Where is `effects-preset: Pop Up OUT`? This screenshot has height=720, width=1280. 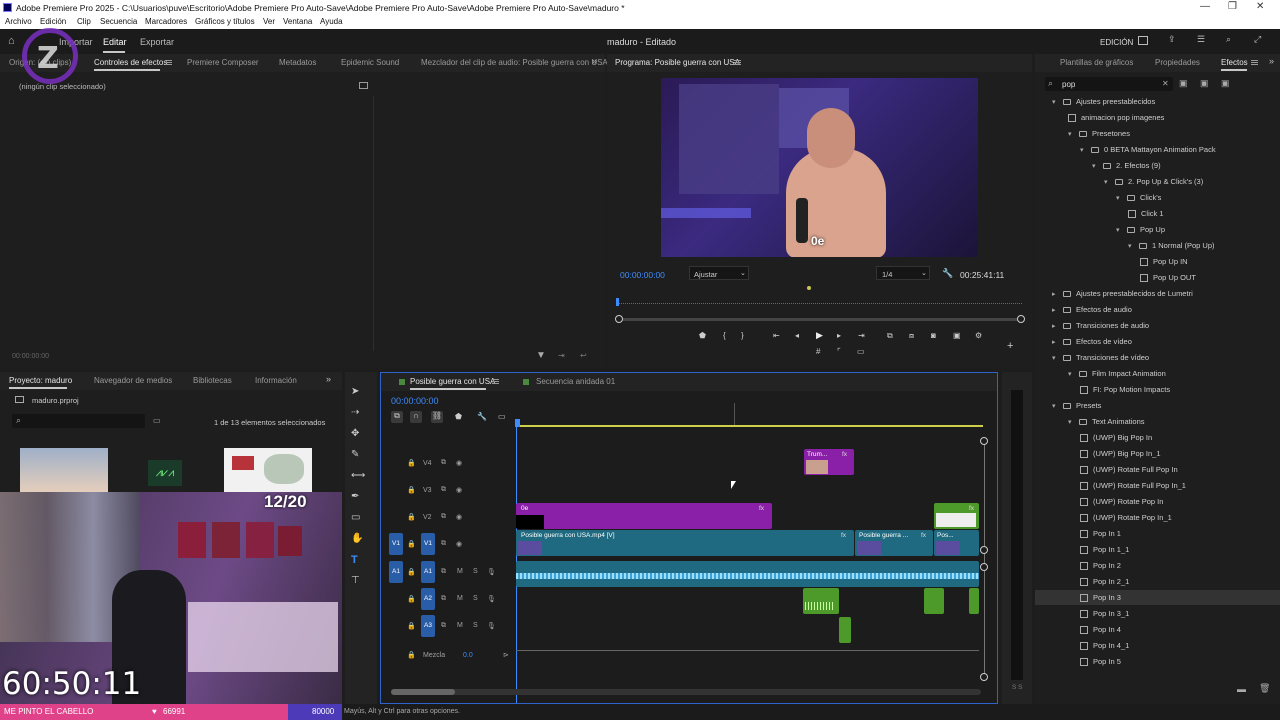 effects-preset: Pop Up OUT is located at coordinates (1157, 277).